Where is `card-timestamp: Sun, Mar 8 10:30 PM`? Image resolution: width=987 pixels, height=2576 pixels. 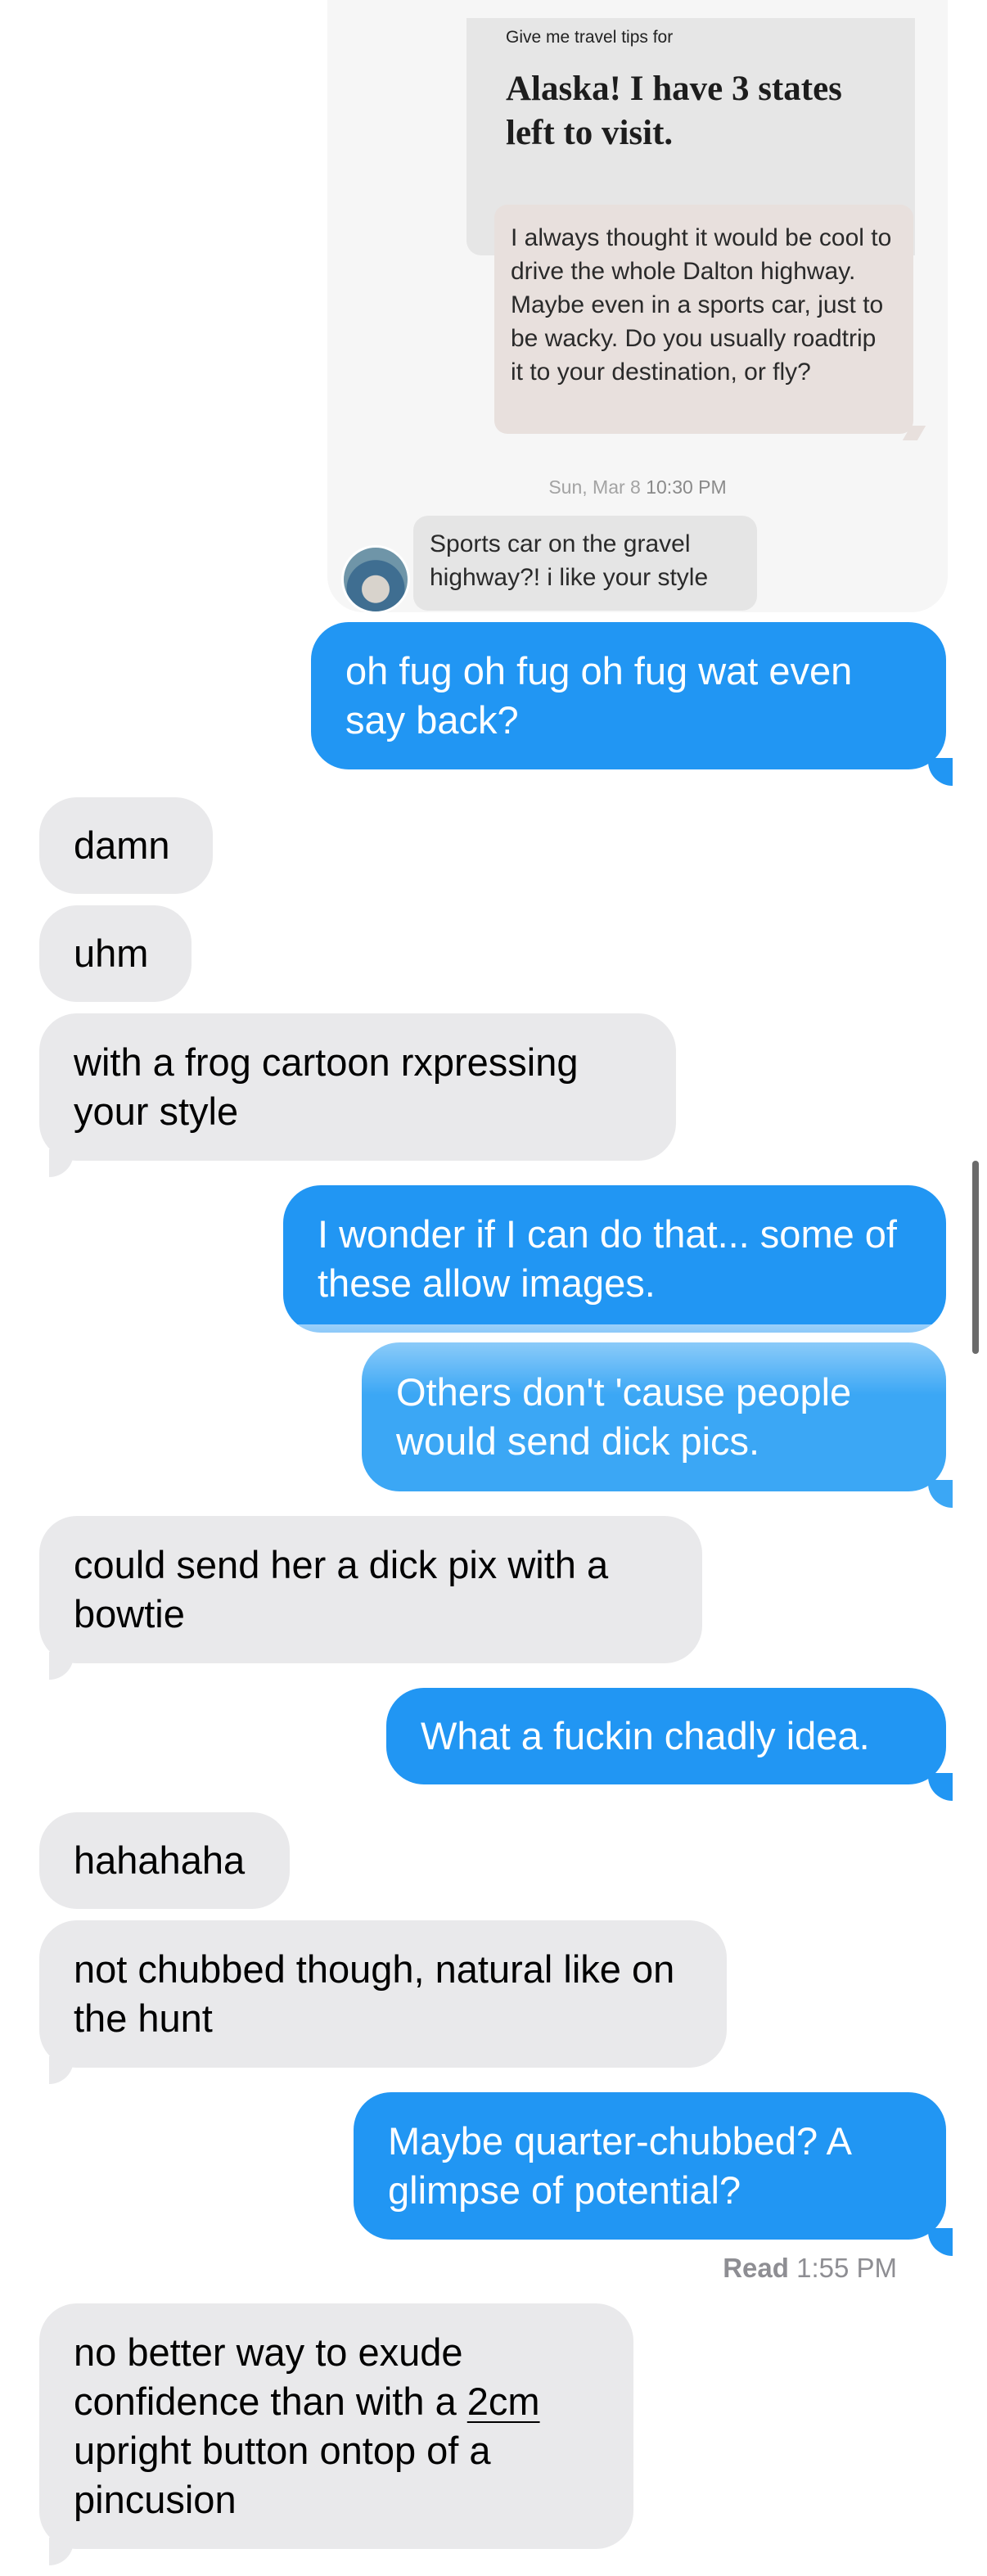 card-timestamp: Sun, Mar 8 10:30 PM is located at coordinates (637, 487).